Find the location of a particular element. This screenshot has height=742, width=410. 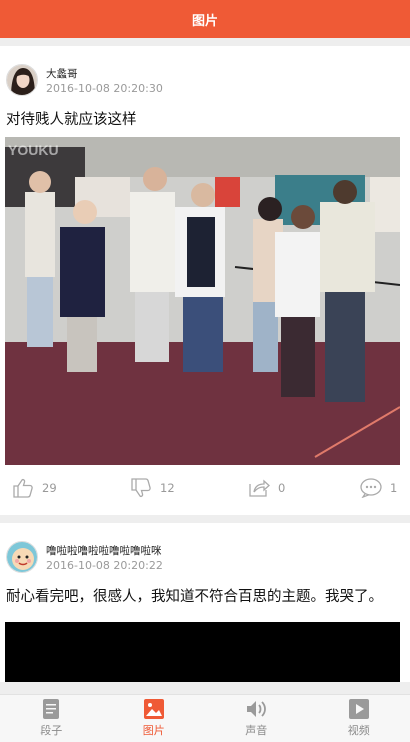

tab-label: 声音 is located at coordinates (256, 730).